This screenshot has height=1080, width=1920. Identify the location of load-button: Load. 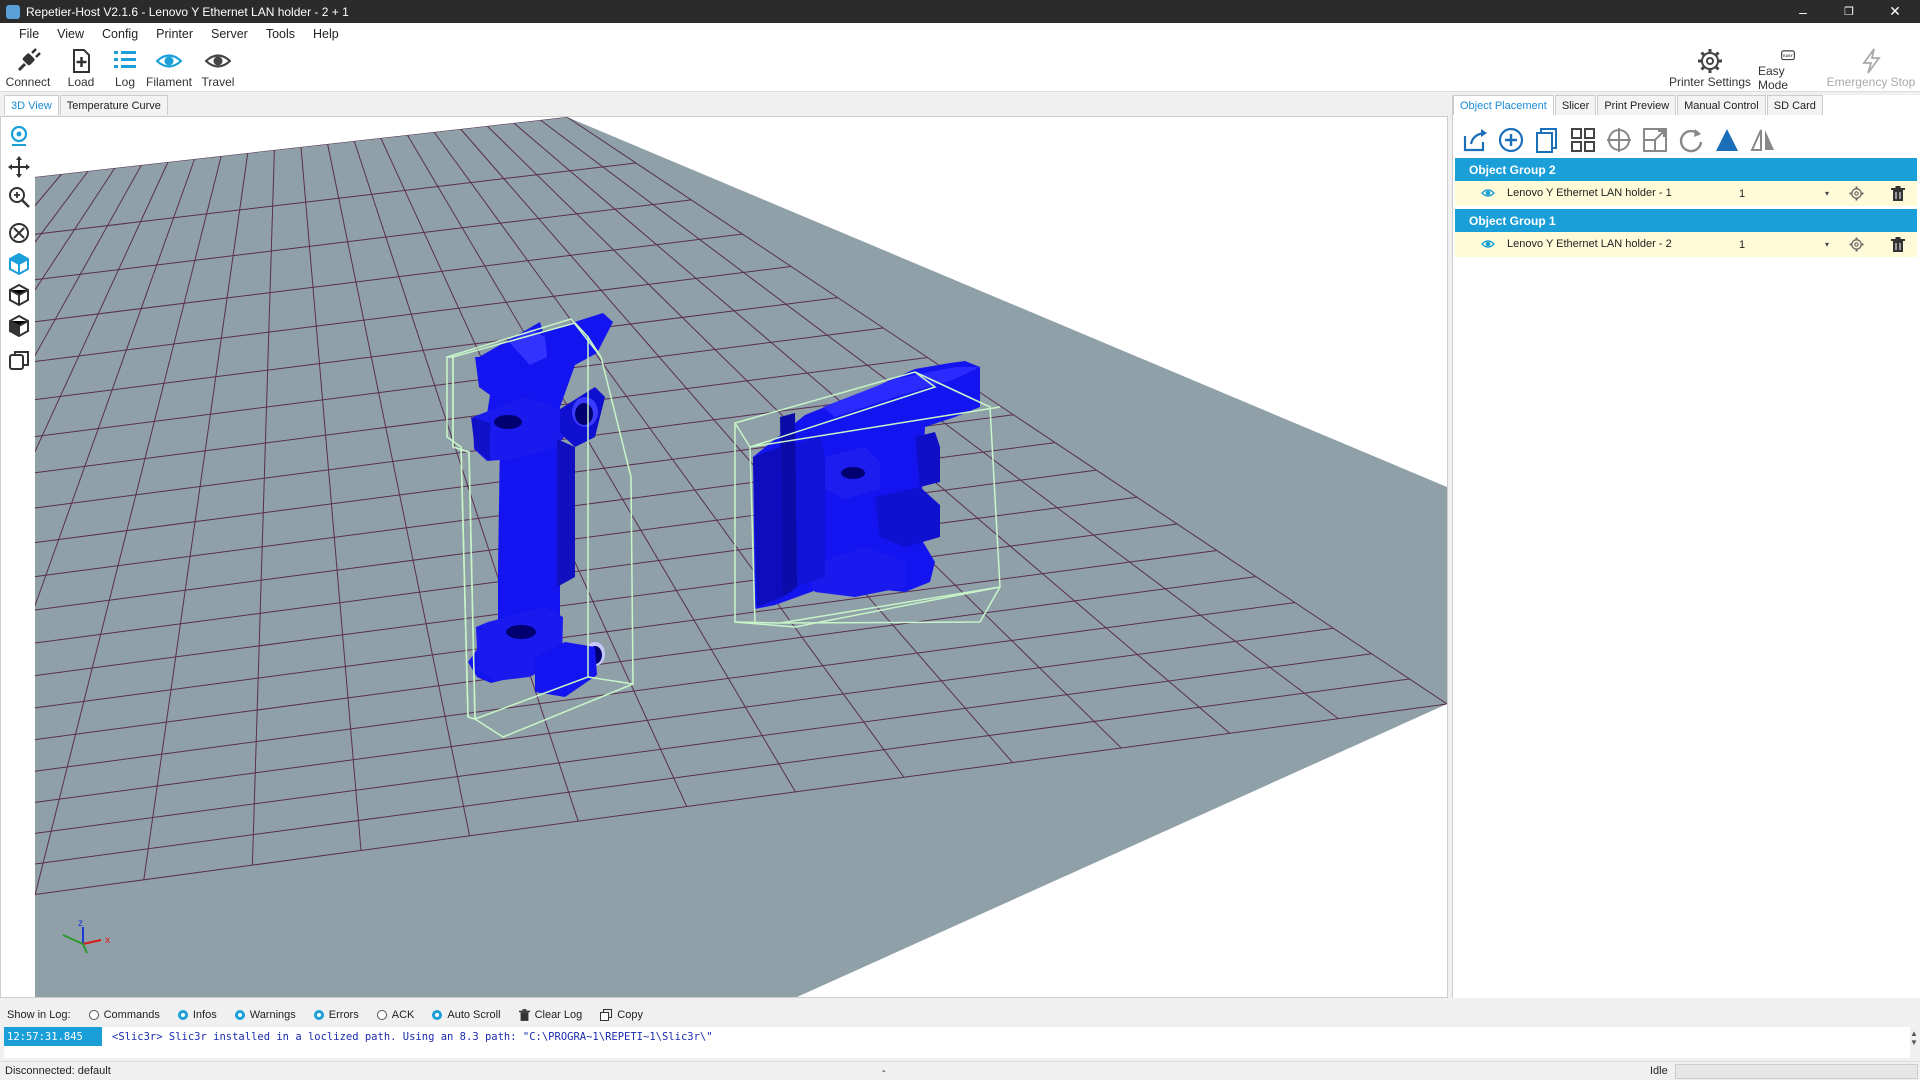
(81, 70).